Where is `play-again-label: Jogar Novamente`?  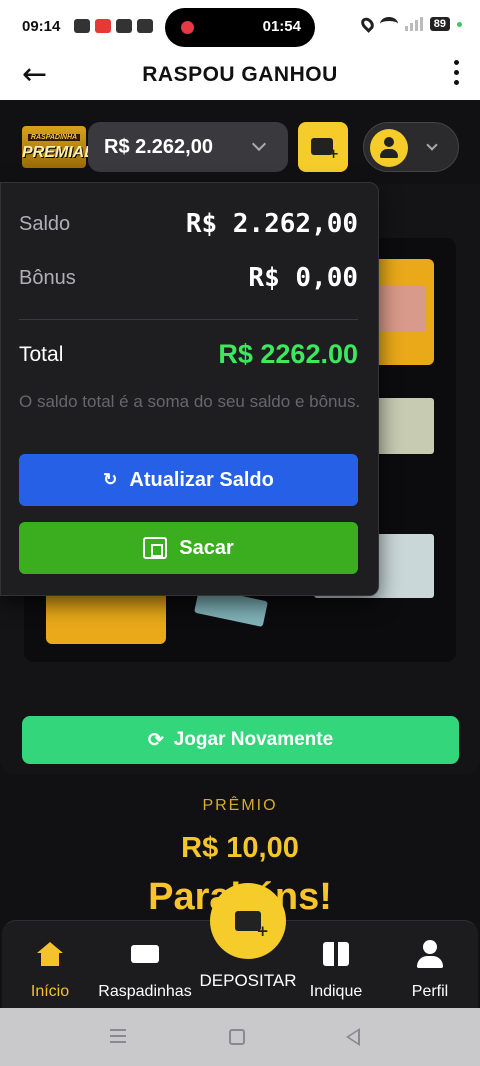
play-again-label: Jogar Novamente is located at coordinates (253, 739).